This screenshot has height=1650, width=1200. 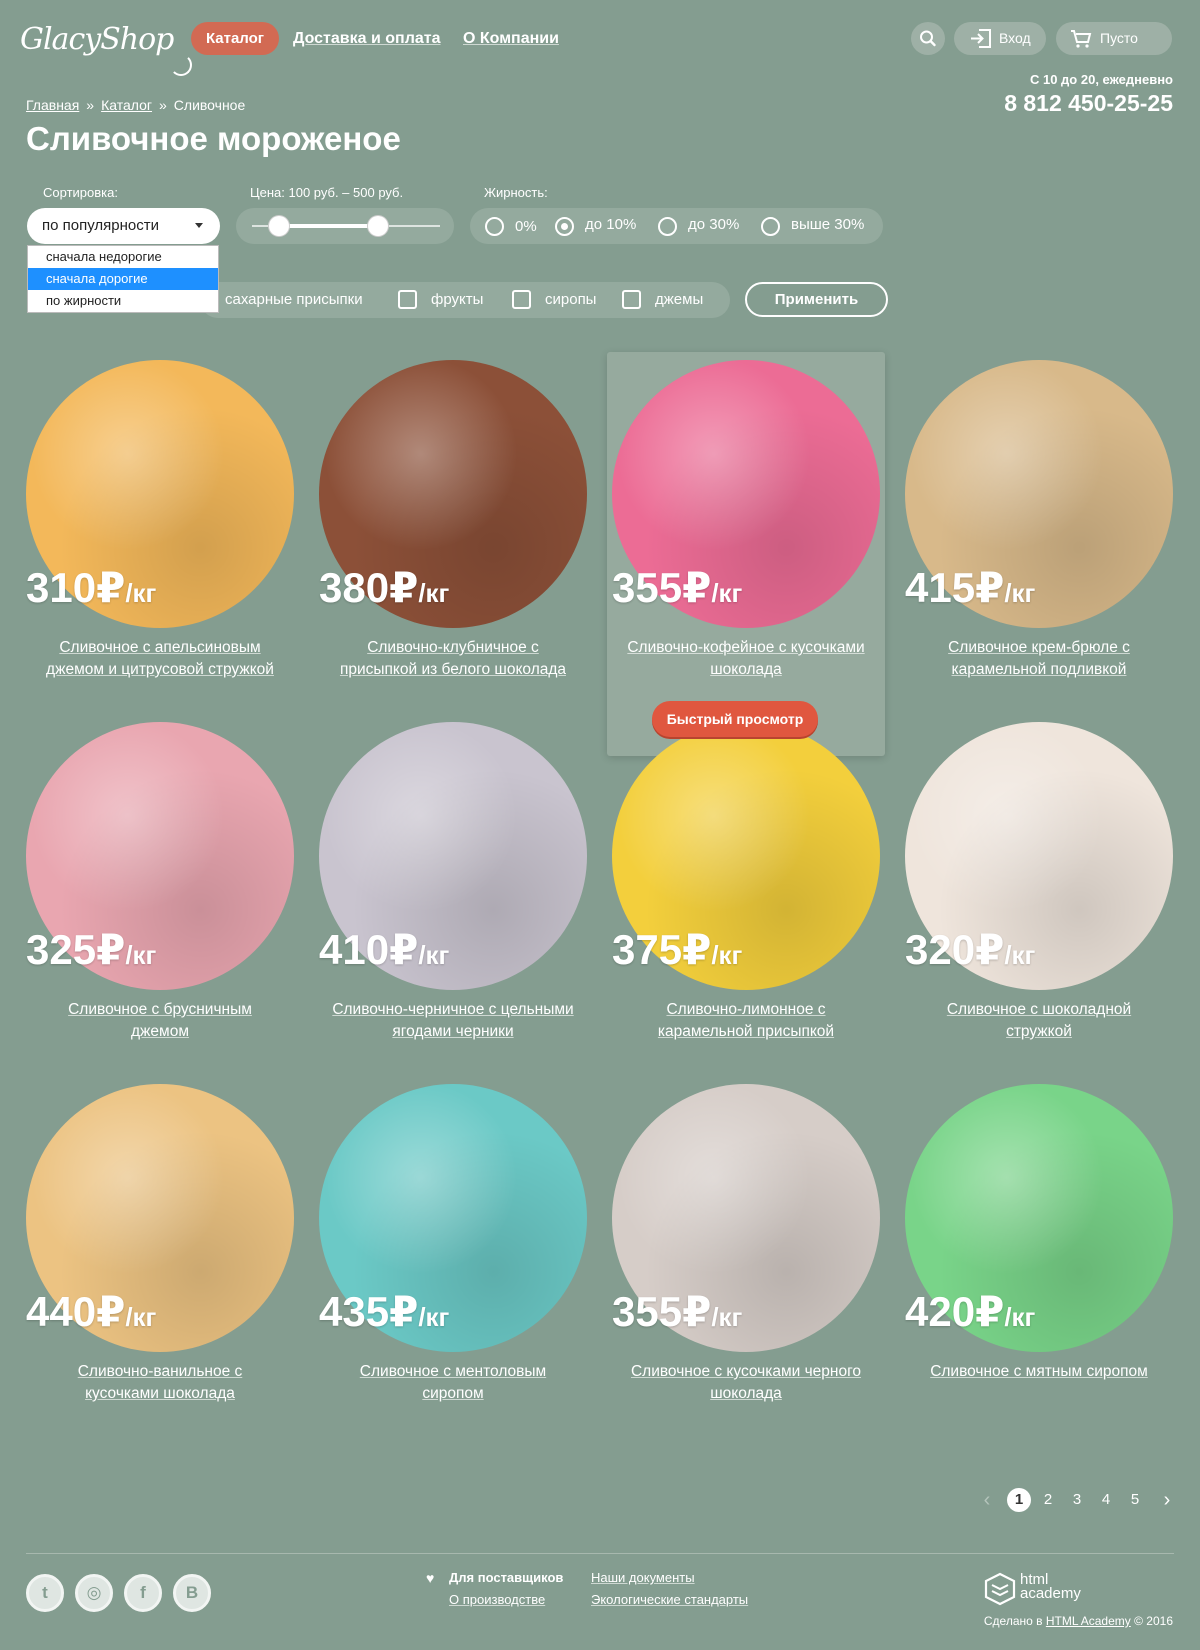 I want to click on html-academy-logo: html academy, so click(x=1050, y=1586).